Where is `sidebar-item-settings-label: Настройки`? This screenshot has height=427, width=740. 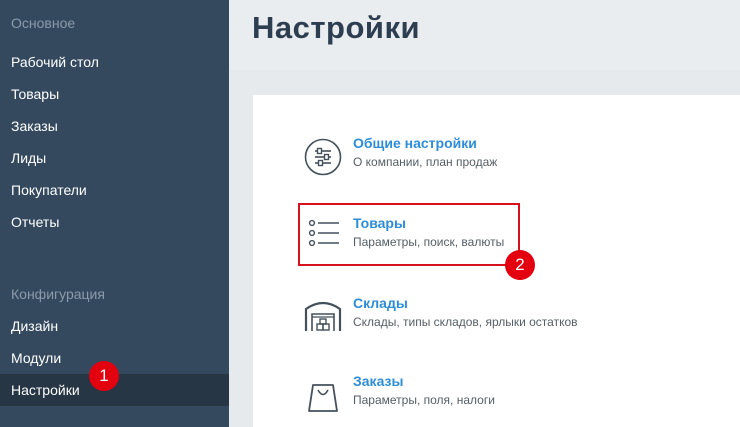
sidebar-item-settings-label: Настройки is located at coordinates (45, 390).